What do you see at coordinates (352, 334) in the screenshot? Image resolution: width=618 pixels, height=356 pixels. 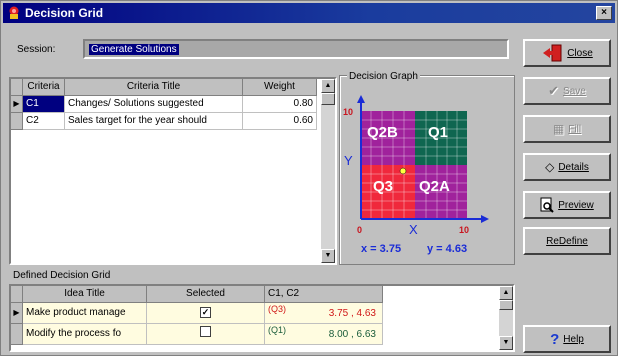 I see `score-value: 8.00 , 6.63` at bounding box center [352, 334].